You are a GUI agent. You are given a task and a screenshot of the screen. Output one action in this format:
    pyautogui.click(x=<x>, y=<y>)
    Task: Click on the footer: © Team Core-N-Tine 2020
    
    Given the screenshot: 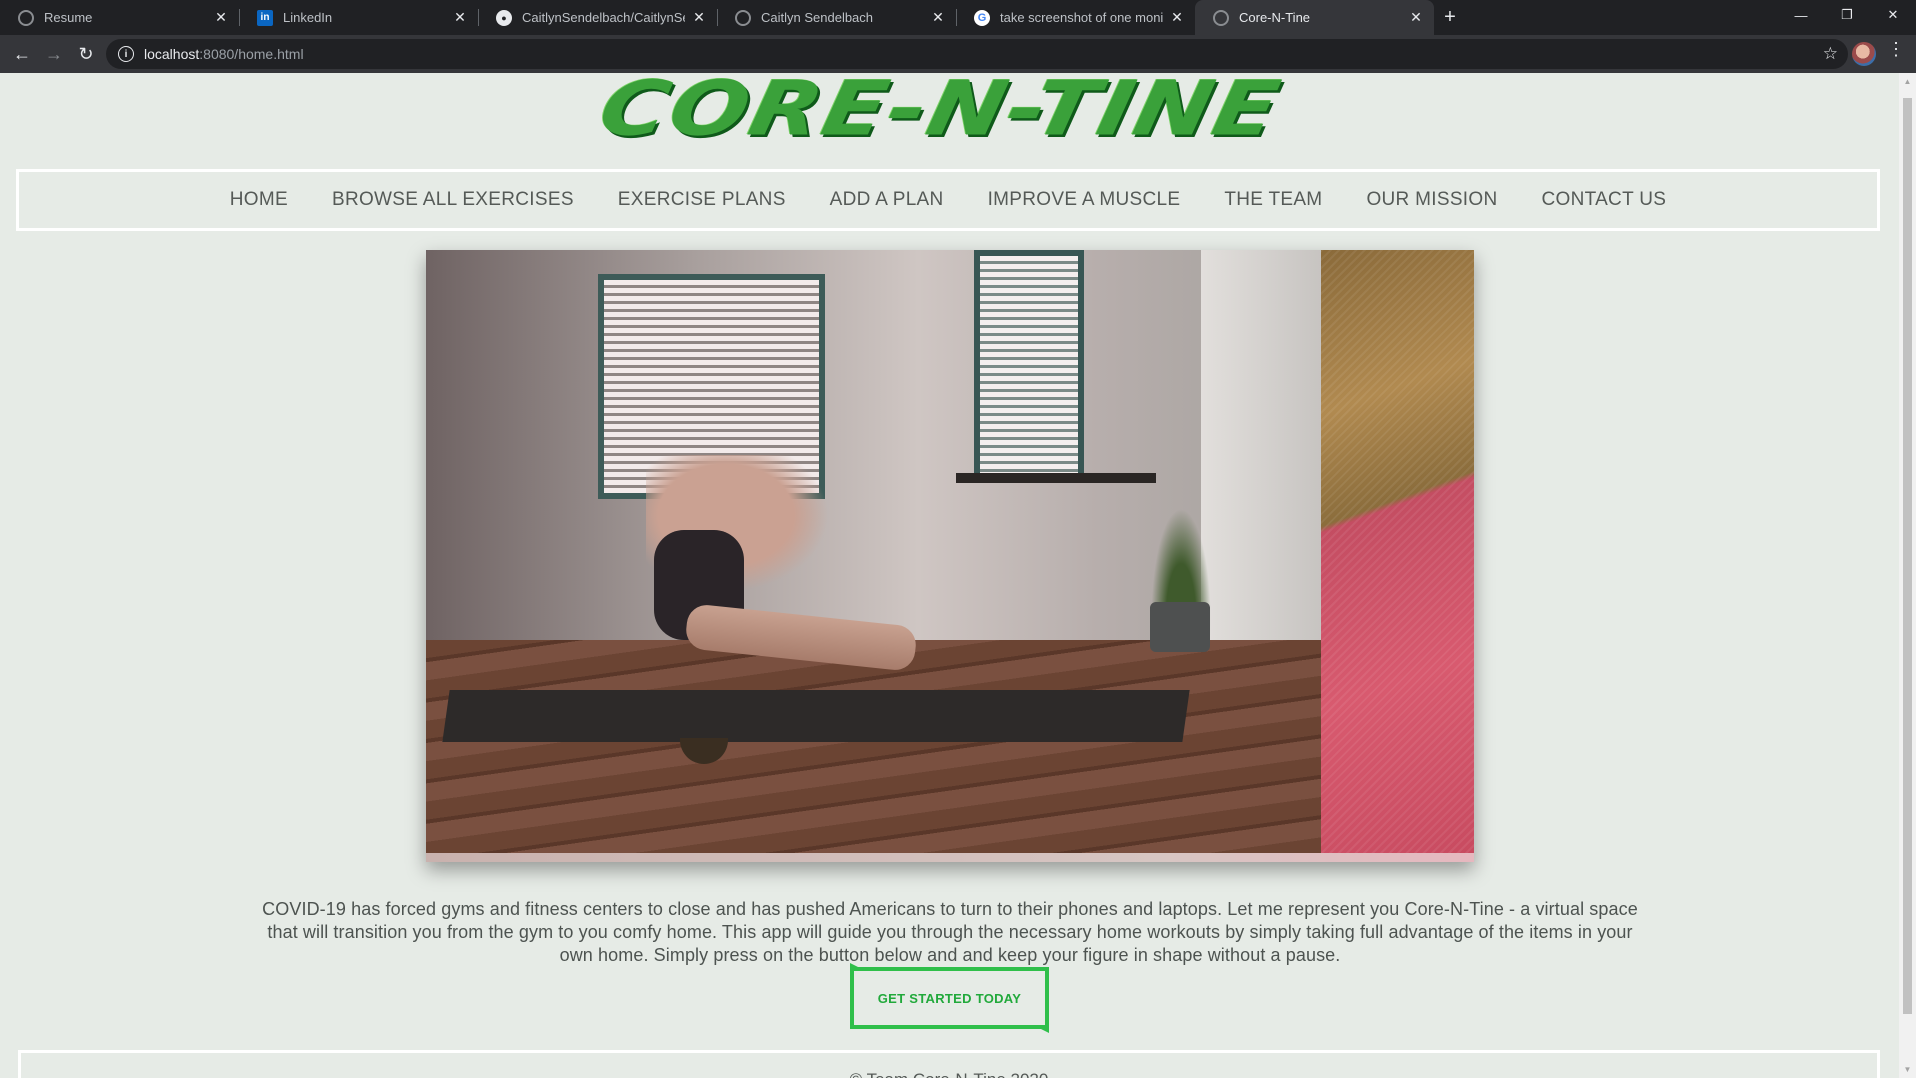 What is the action you would take?
    pyautogui.click(x=949, y=1064)
    